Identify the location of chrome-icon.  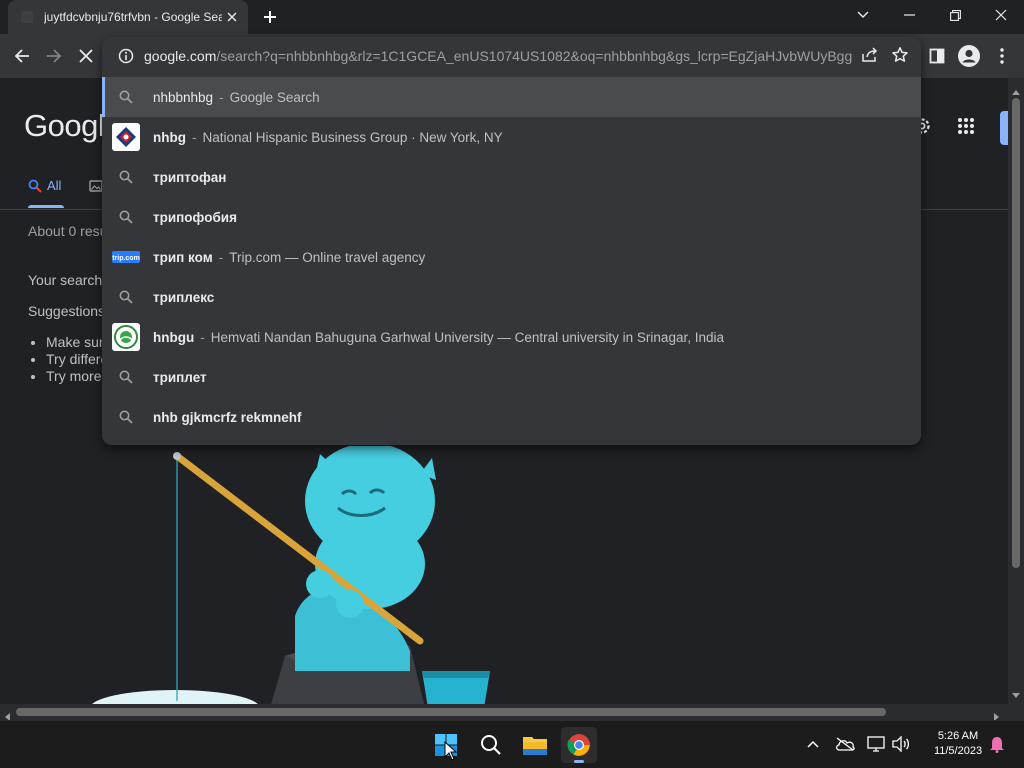
(578, 745).